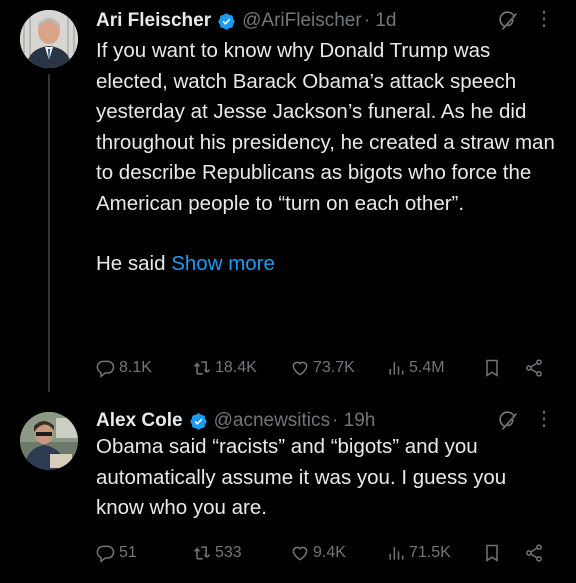 Image resolution: width=576 pixels, height=583 pixels. What do you see at coordinates (272, 421) in the screenshot?
I see `author-handle: @acnewsitics` at bounding box center [272, 421].